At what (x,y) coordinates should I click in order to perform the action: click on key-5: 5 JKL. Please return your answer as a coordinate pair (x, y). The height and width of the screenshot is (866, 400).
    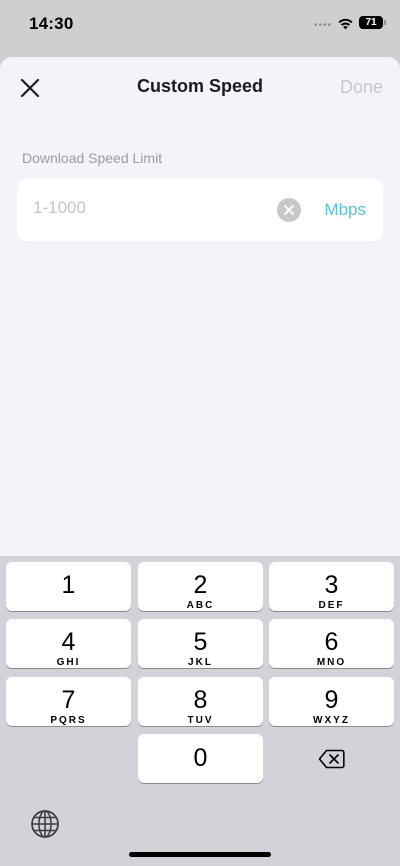
    Looking at the image, I should click on (200, 643).